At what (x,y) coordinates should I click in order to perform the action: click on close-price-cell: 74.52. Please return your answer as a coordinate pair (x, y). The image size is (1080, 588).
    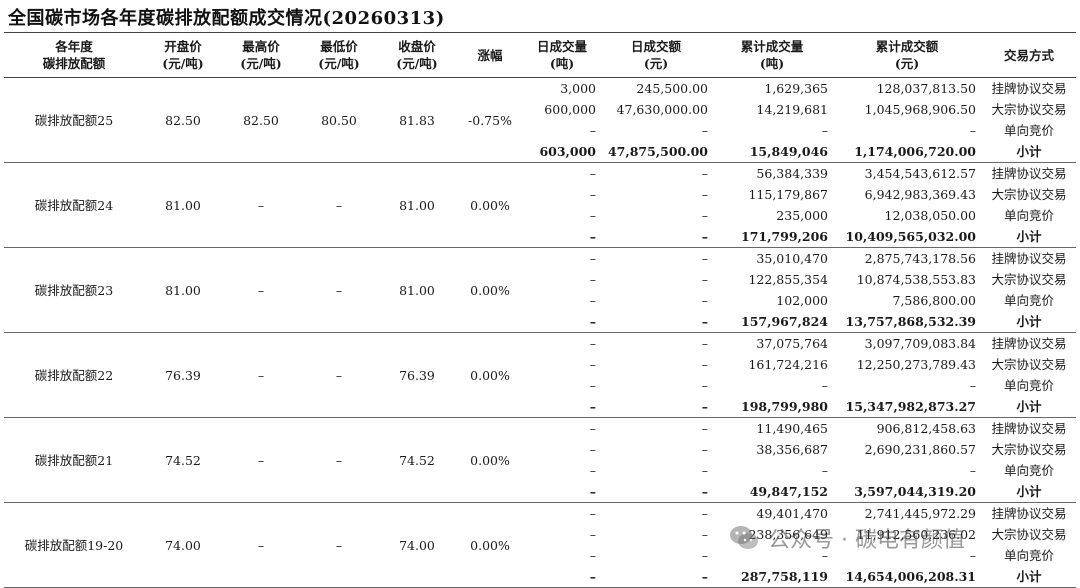
    Looking at the image, I should click on (417, 460).